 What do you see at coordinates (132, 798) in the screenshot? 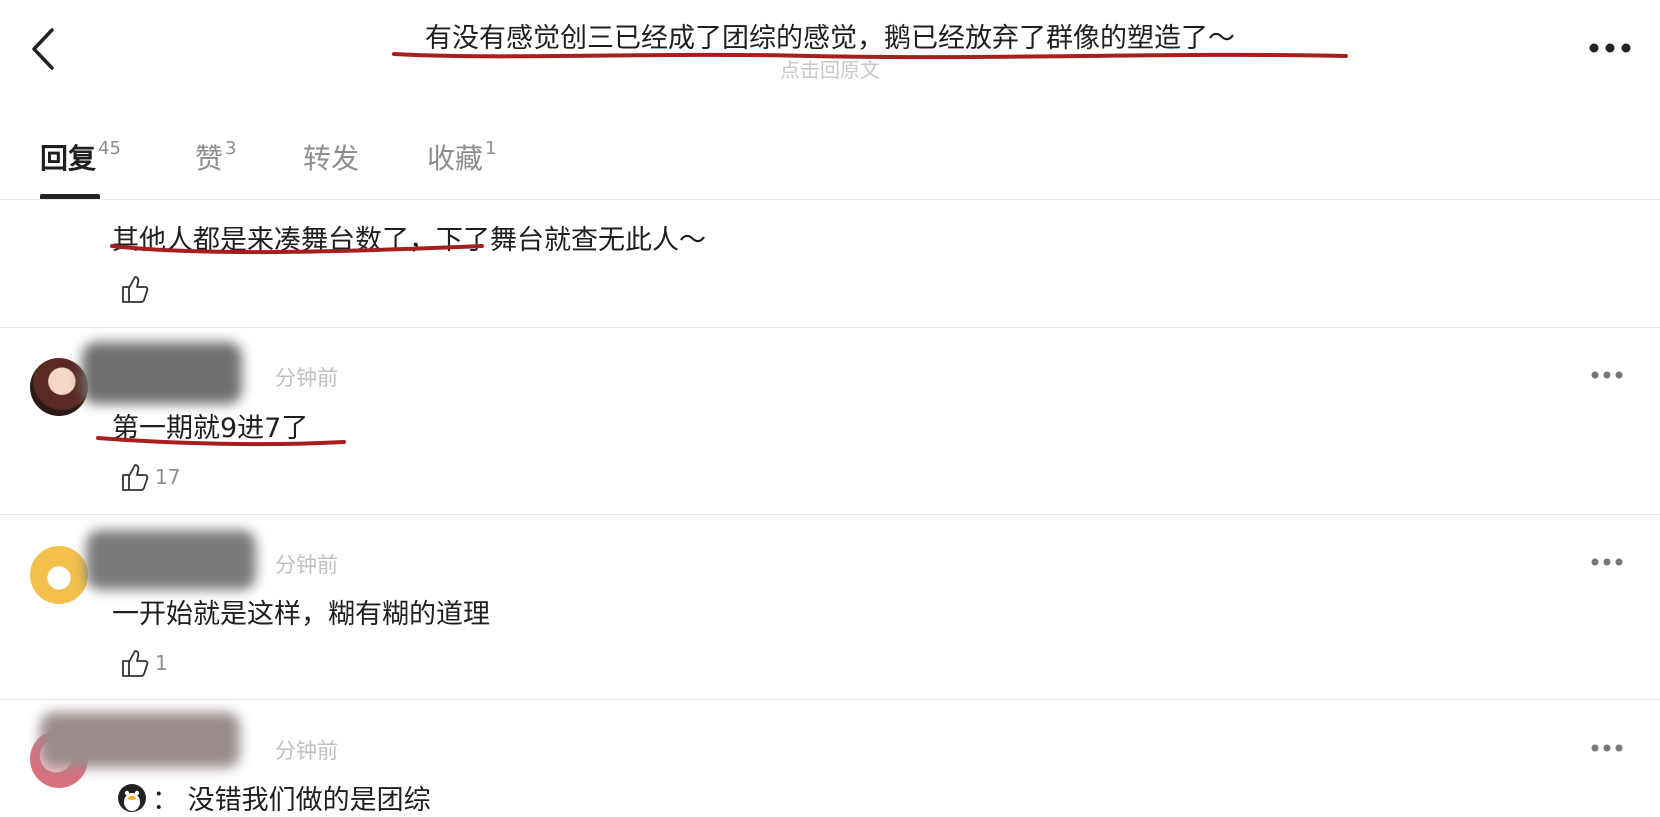
I see `penguin-icon` at bounding box center [132, 798].